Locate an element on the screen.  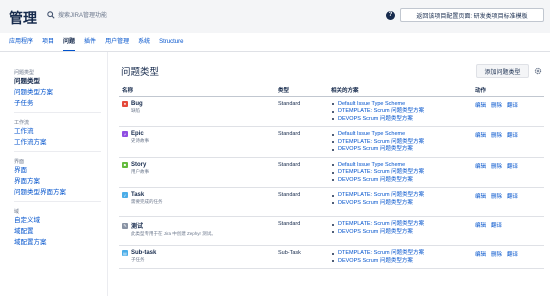
sidebar-item-subtasks: 子任务 is located at coordinates (60, 103).